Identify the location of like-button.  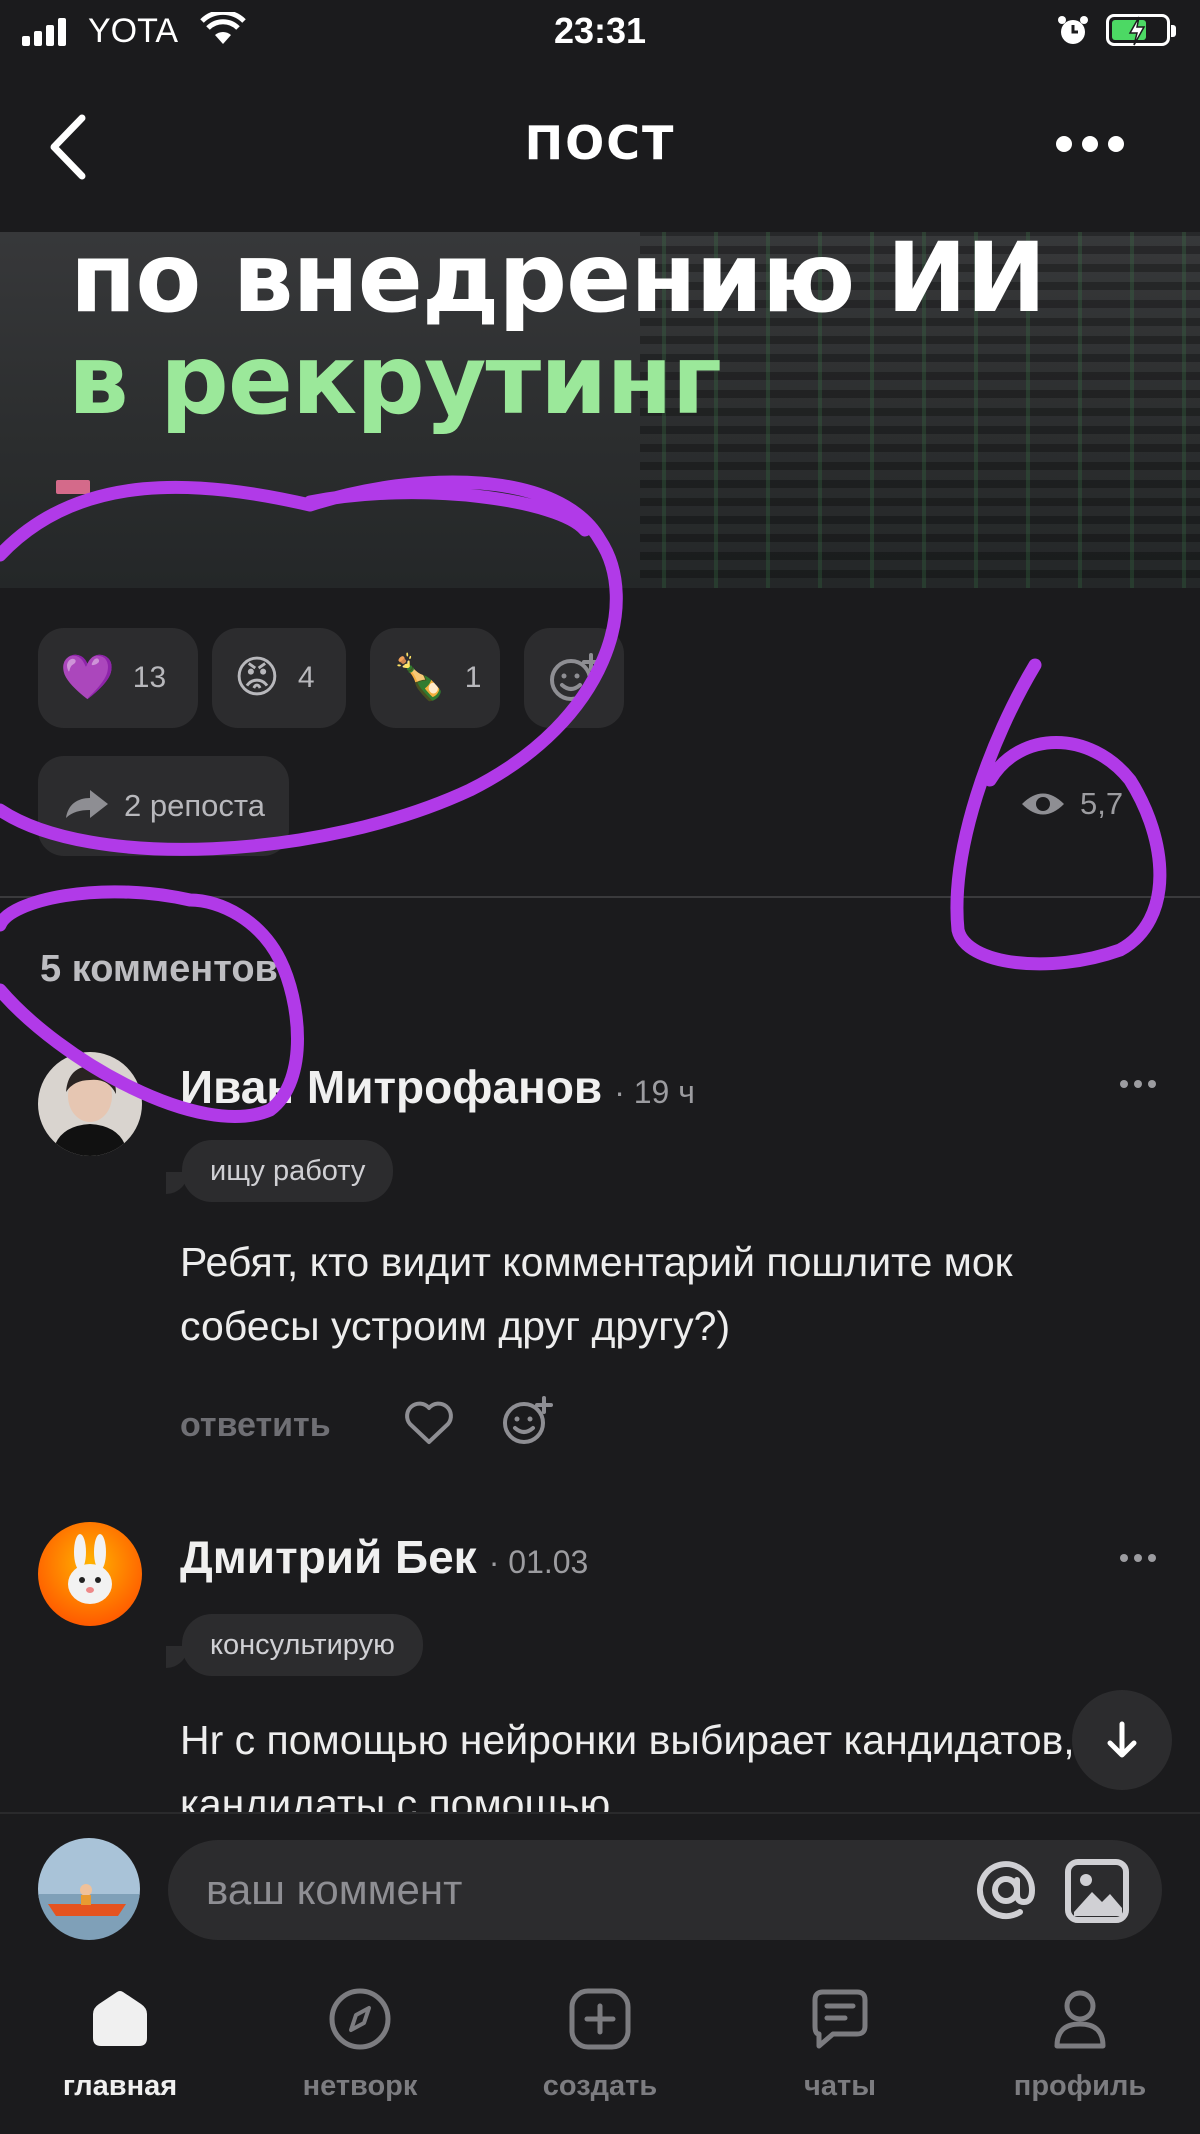
(429, 1425).